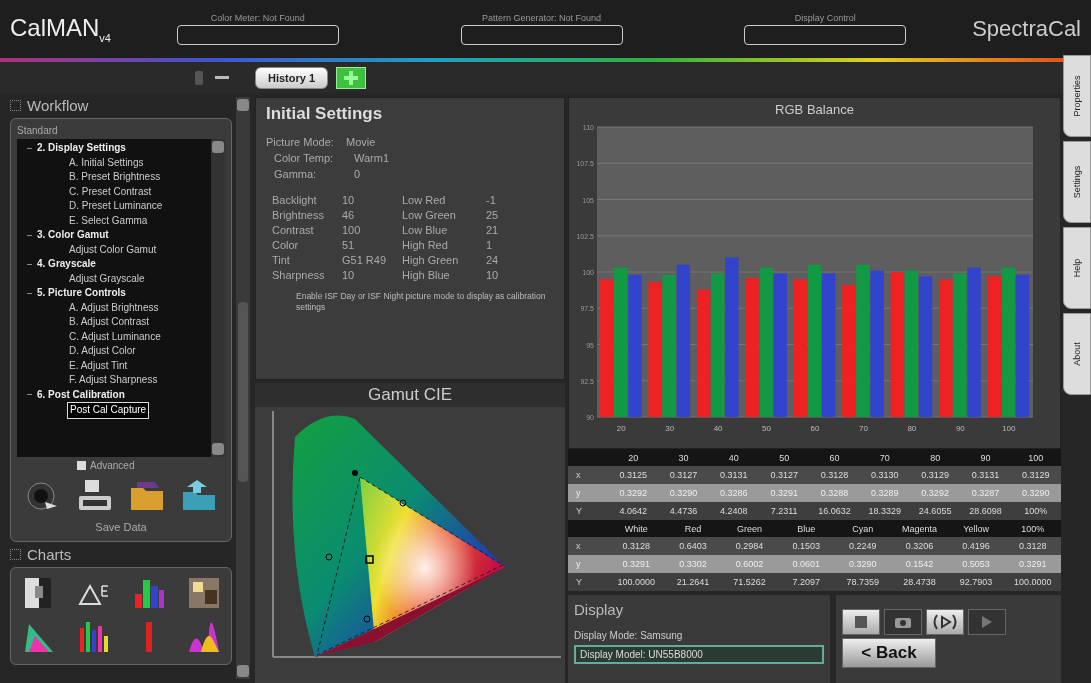 This screenshot has height=683, width=1091. What do you see at coordinates (110, 191) in the screenshot?
I see `workflow-step: C. Preset Contrast` at bounding box center [110, 191].